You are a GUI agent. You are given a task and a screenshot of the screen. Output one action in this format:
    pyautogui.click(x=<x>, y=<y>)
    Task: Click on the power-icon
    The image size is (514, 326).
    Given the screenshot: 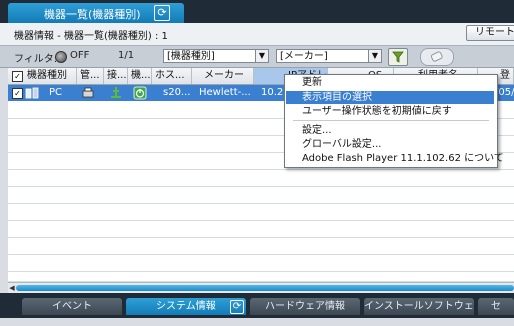 What is the action you would take?
    pyautogui.click(x=140, y=93)
    